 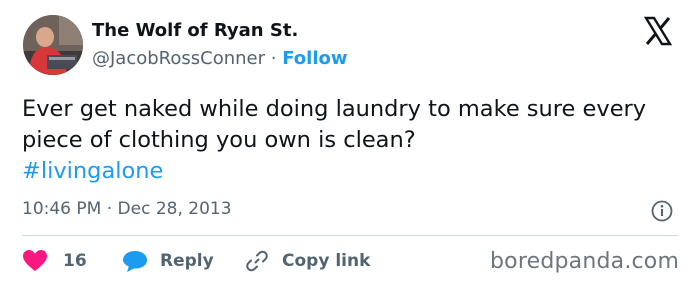 I want to click on avatar, so click(x=53, y=45).